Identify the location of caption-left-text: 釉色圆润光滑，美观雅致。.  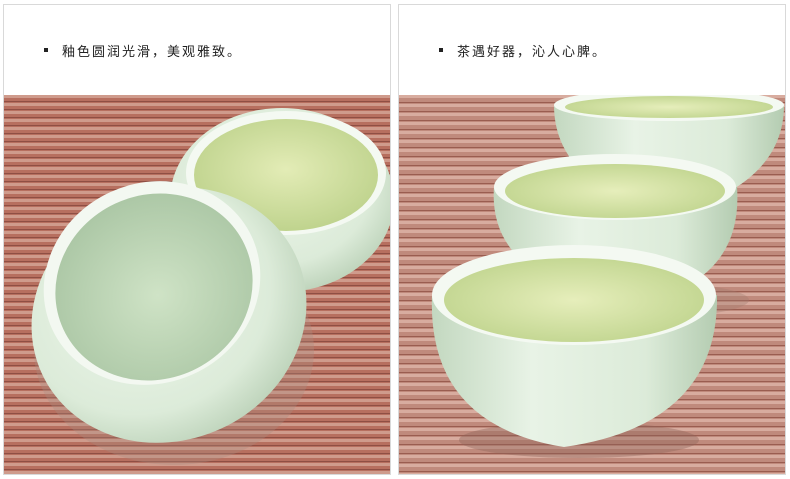
(152, 52).